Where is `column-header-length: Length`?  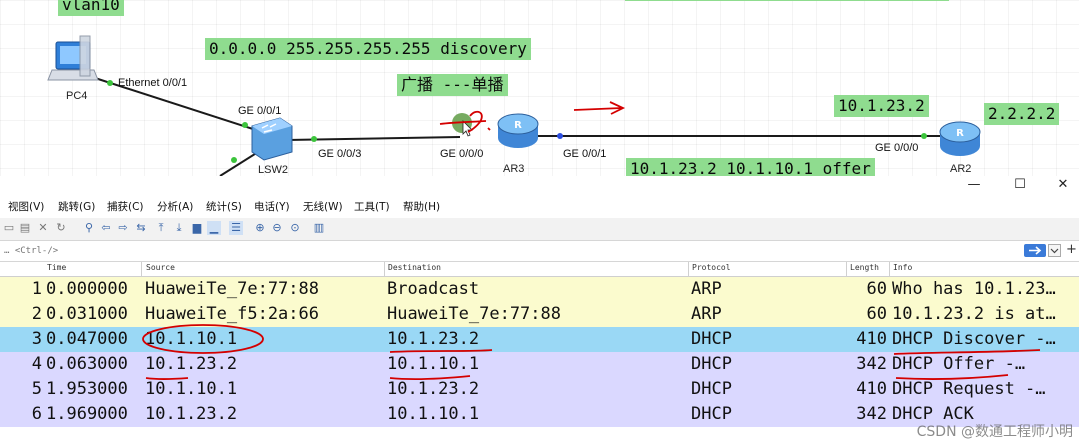
column-header-length: Length is located at coordinates (864, 267).